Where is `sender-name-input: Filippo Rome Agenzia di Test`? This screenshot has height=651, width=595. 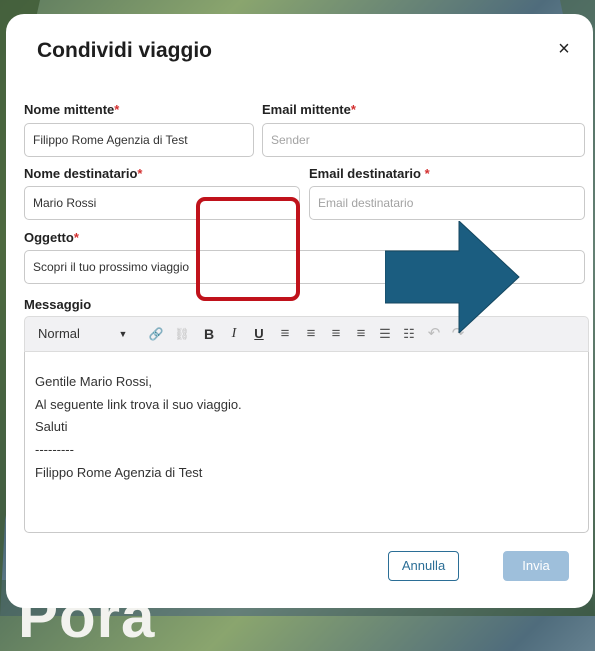
sender-name-input: Filippo Rome Agenzia di Test is located at coordinates (139, 140).